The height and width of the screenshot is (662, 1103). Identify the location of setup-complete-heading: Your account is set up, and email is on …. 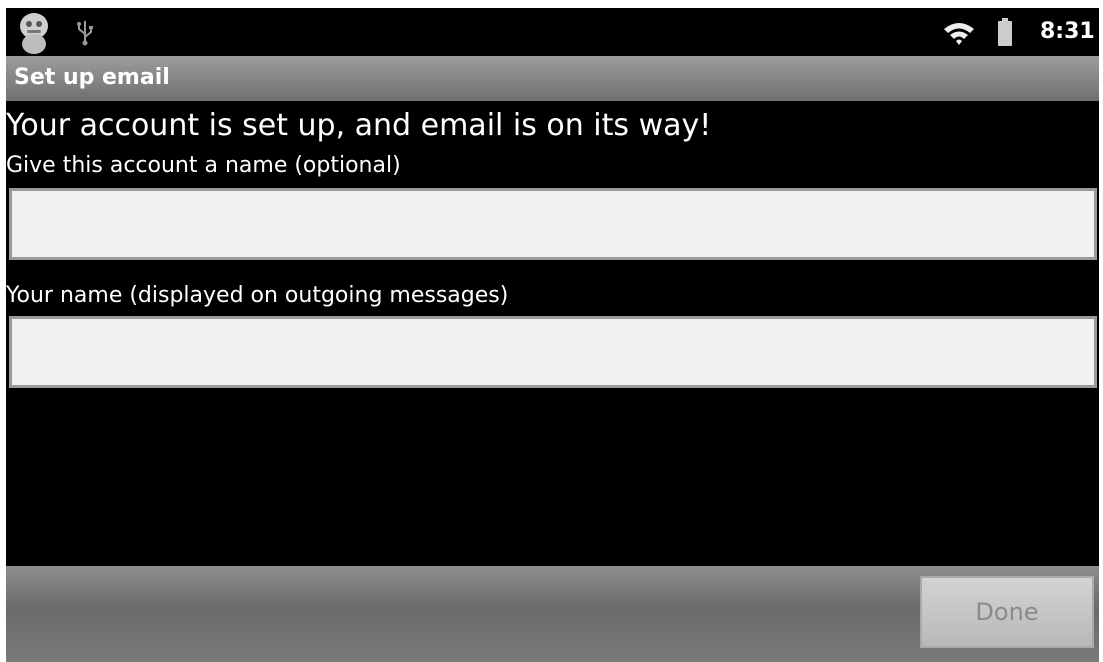
(359, 125).